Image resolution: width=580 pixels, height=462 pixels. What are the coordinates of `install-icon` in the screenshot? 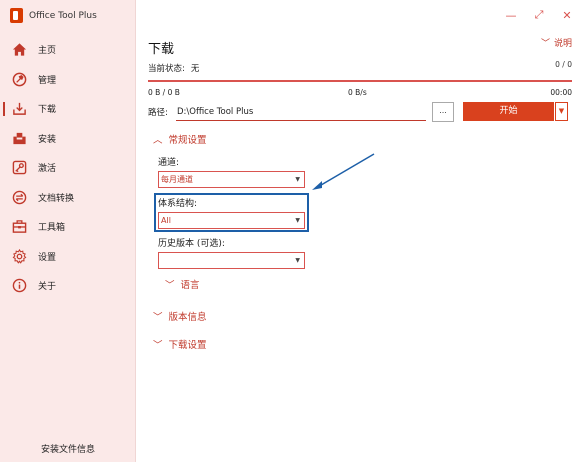 It's located at (19, 138).